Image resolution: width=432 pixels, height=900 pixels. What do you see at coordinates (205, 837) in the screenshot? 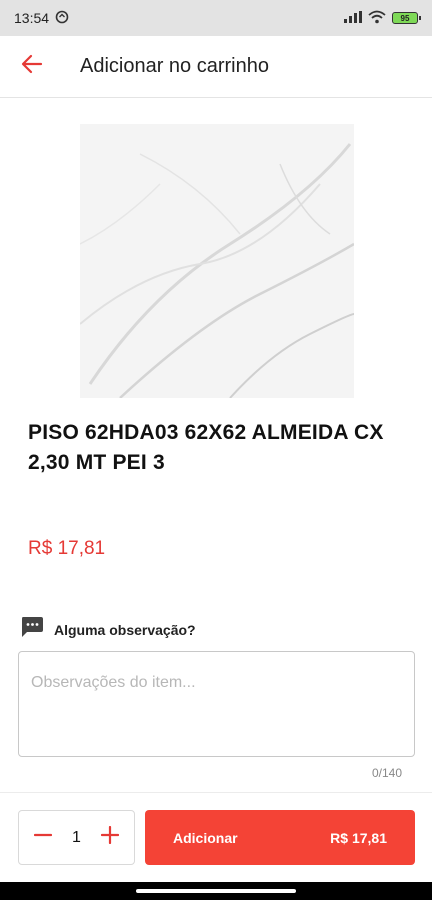
I see `add-button-label: Adicionar` at bounding box center [205, 837].